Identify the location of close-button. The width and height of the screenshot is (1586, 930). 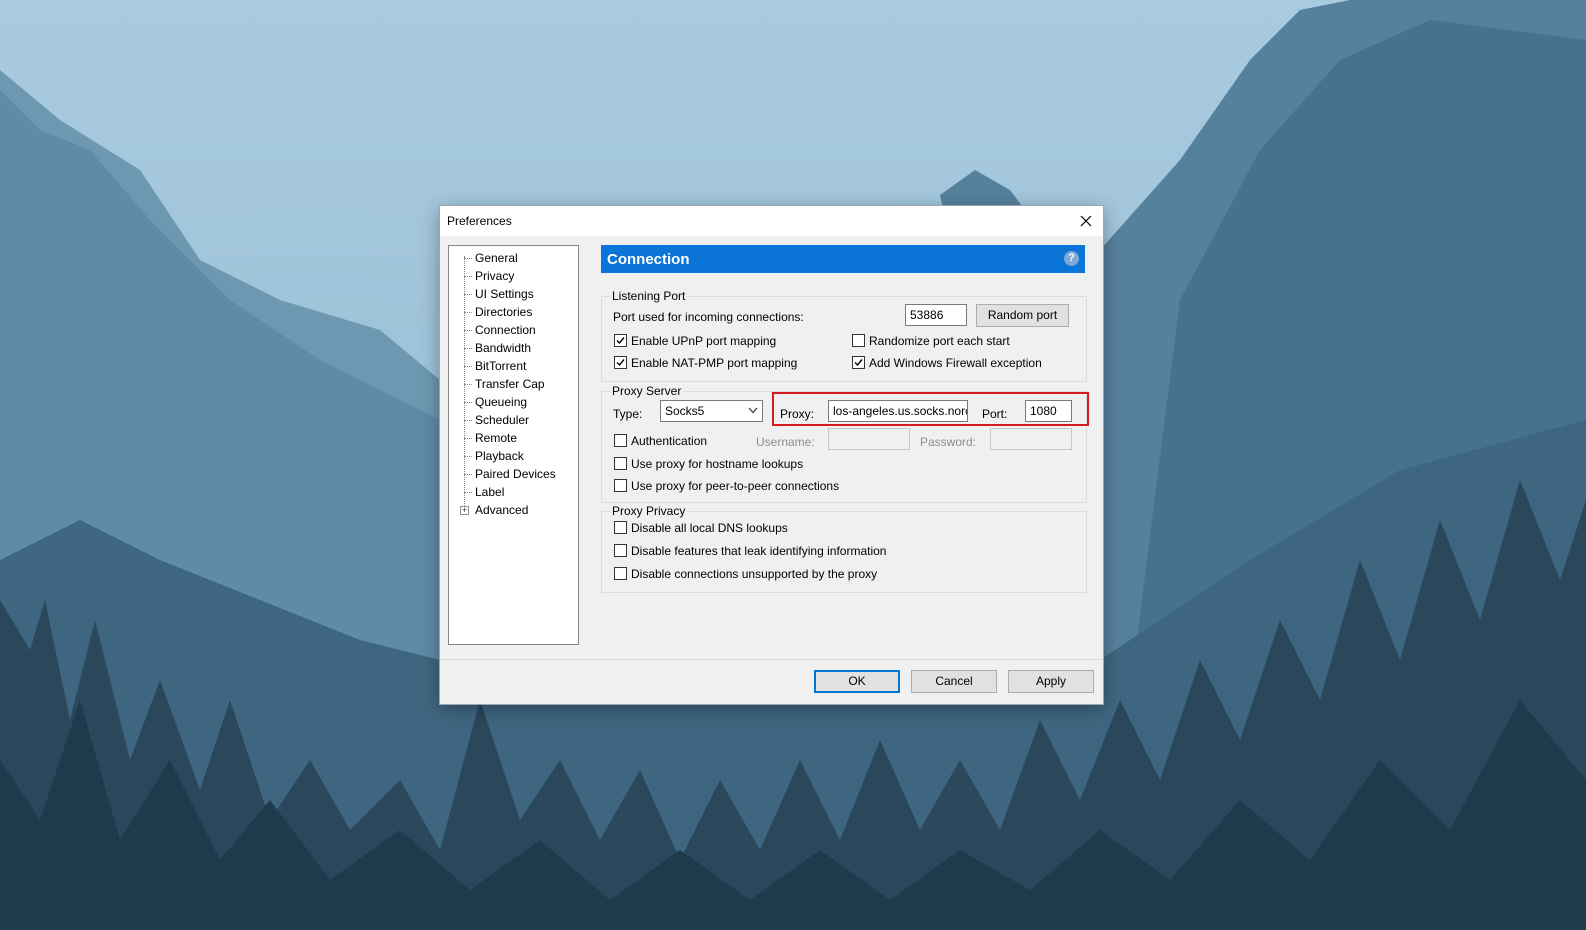
(1086, 221).